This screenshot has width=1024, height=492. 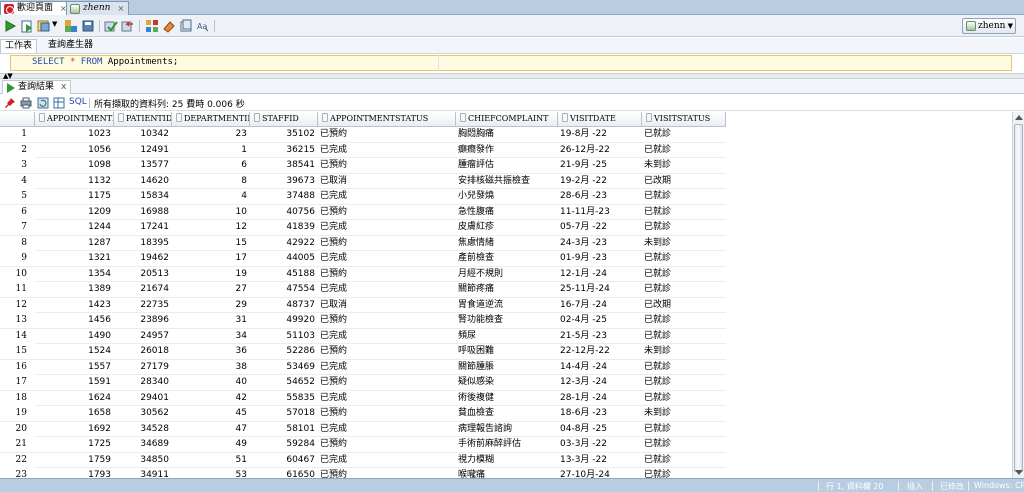 I want to click on staffid-cell: 48737, so click(x=284, y=305).